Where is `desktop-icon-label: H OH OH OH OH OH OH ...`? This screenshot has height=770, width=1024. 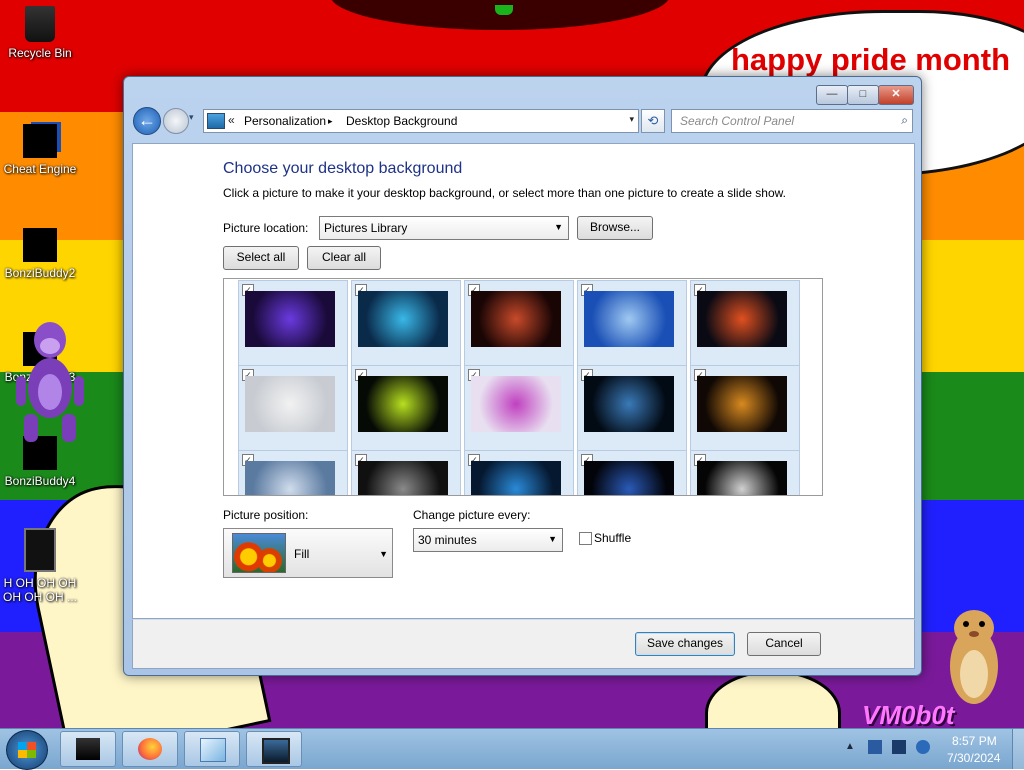 desktop-icon-label: H OH OH OH OH OH OH ... is located at coordinates (39, 590).